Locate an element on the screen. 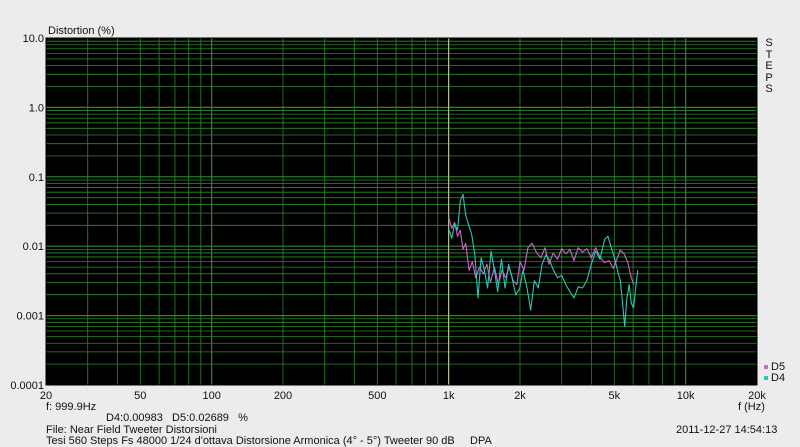 This screenshot has height=447, width=800. legend-label-d4: D4 is located at coordinates (778, 378).